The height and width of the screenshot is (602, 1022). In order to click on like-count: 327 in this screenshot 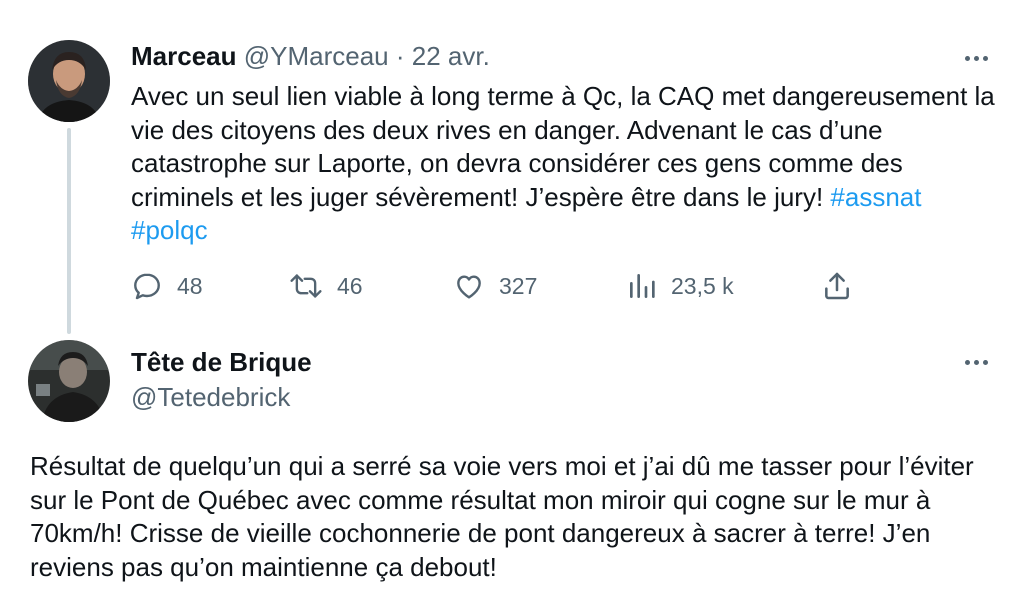, I will do `click(518, 285)`.